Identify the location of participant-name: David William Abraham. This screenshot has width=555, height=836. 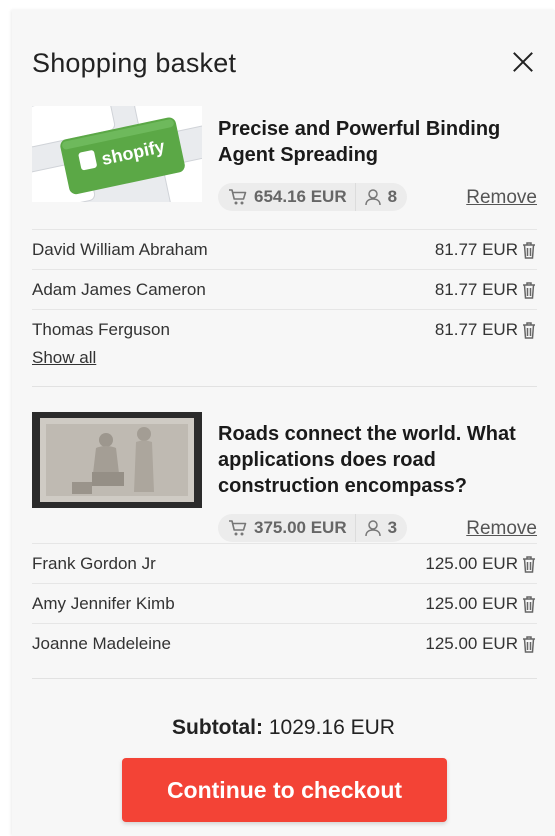
(120, 249).